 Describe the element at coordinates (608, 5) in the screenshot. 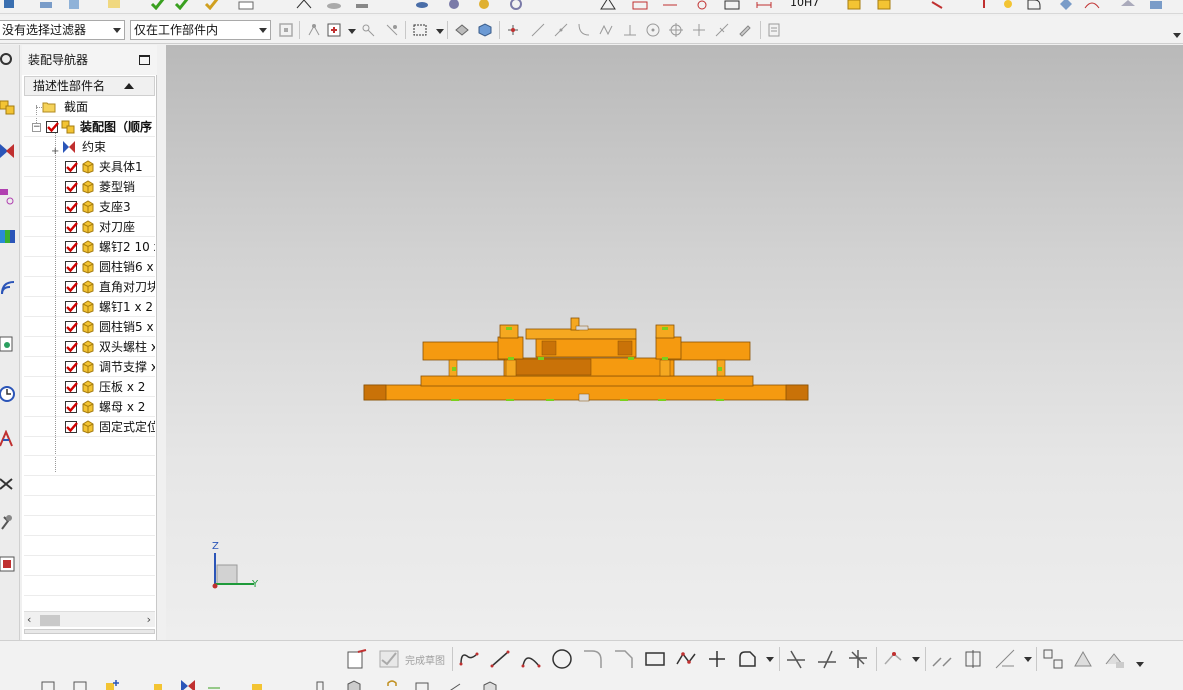

I see `triangle-icon` at that location.